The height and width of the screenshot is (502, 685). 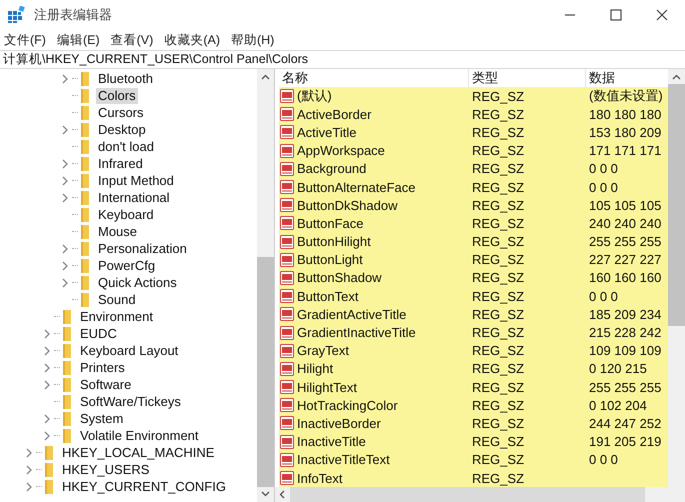 What do you see at coordinates (129, 350) in the screenshot?
I see `tree-item: Keyboard Layout` at bounding box center [129, 350].